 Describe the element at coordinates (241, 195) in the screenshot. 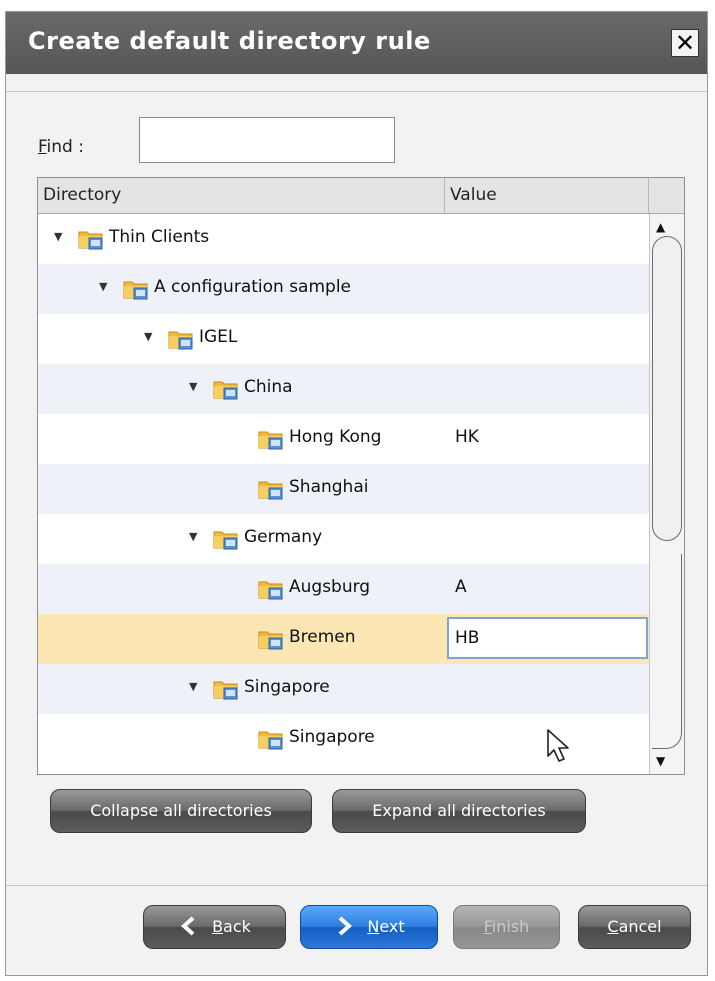

I see `column-header-directory: Directory` at that location.